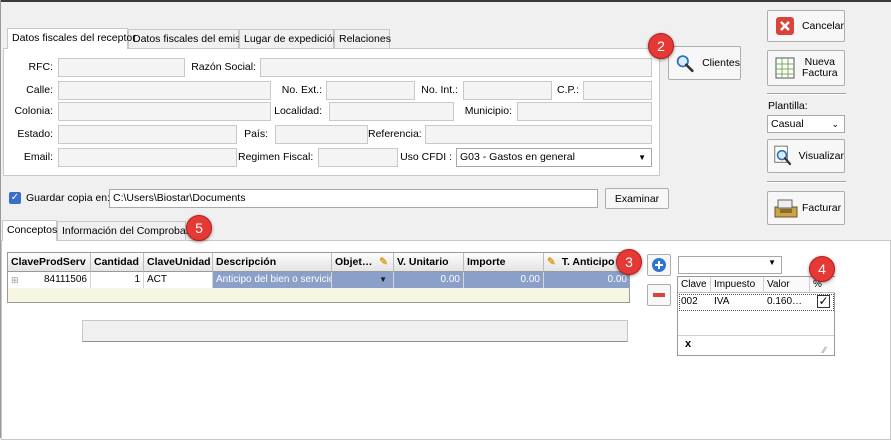 This screenshot has width=891, height=440. What do you see at coordinates (785, 68) in the screenshot?
I see `spreadsheet-icon` at bounding box center [785, 68].